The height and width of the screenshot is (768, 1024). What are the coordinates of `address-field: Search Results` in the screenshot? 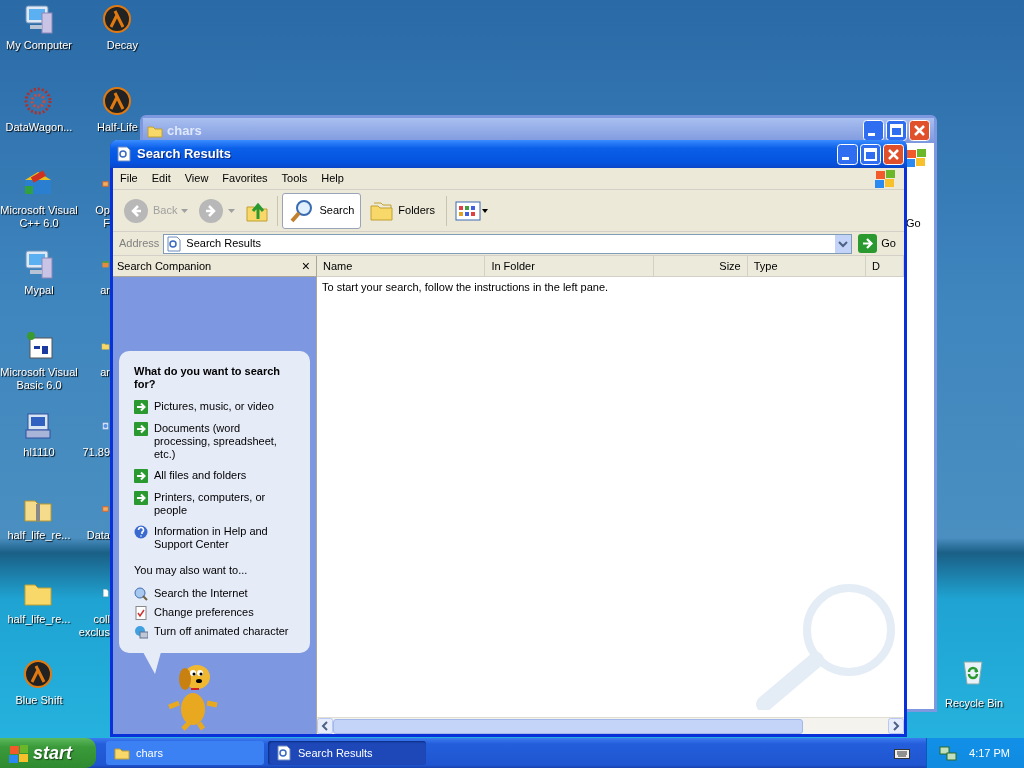 It's located at (508, 243).